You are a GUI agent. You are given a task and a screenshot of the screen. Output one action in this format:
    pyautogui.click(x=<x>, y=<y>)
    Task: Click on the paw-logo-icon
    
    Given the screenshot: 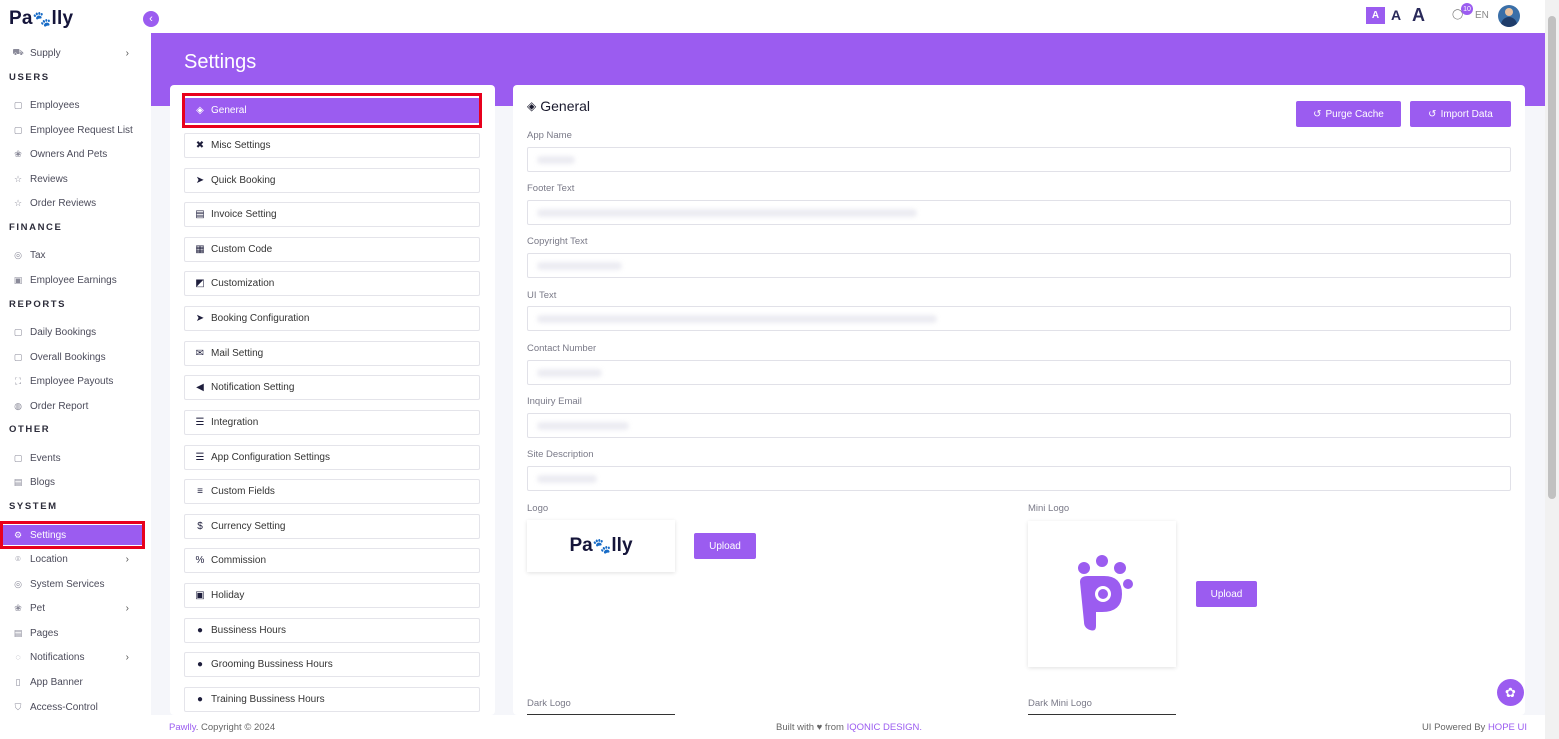 What is the action you would take?
    pyautogui.click(x=1105, y=593)
    